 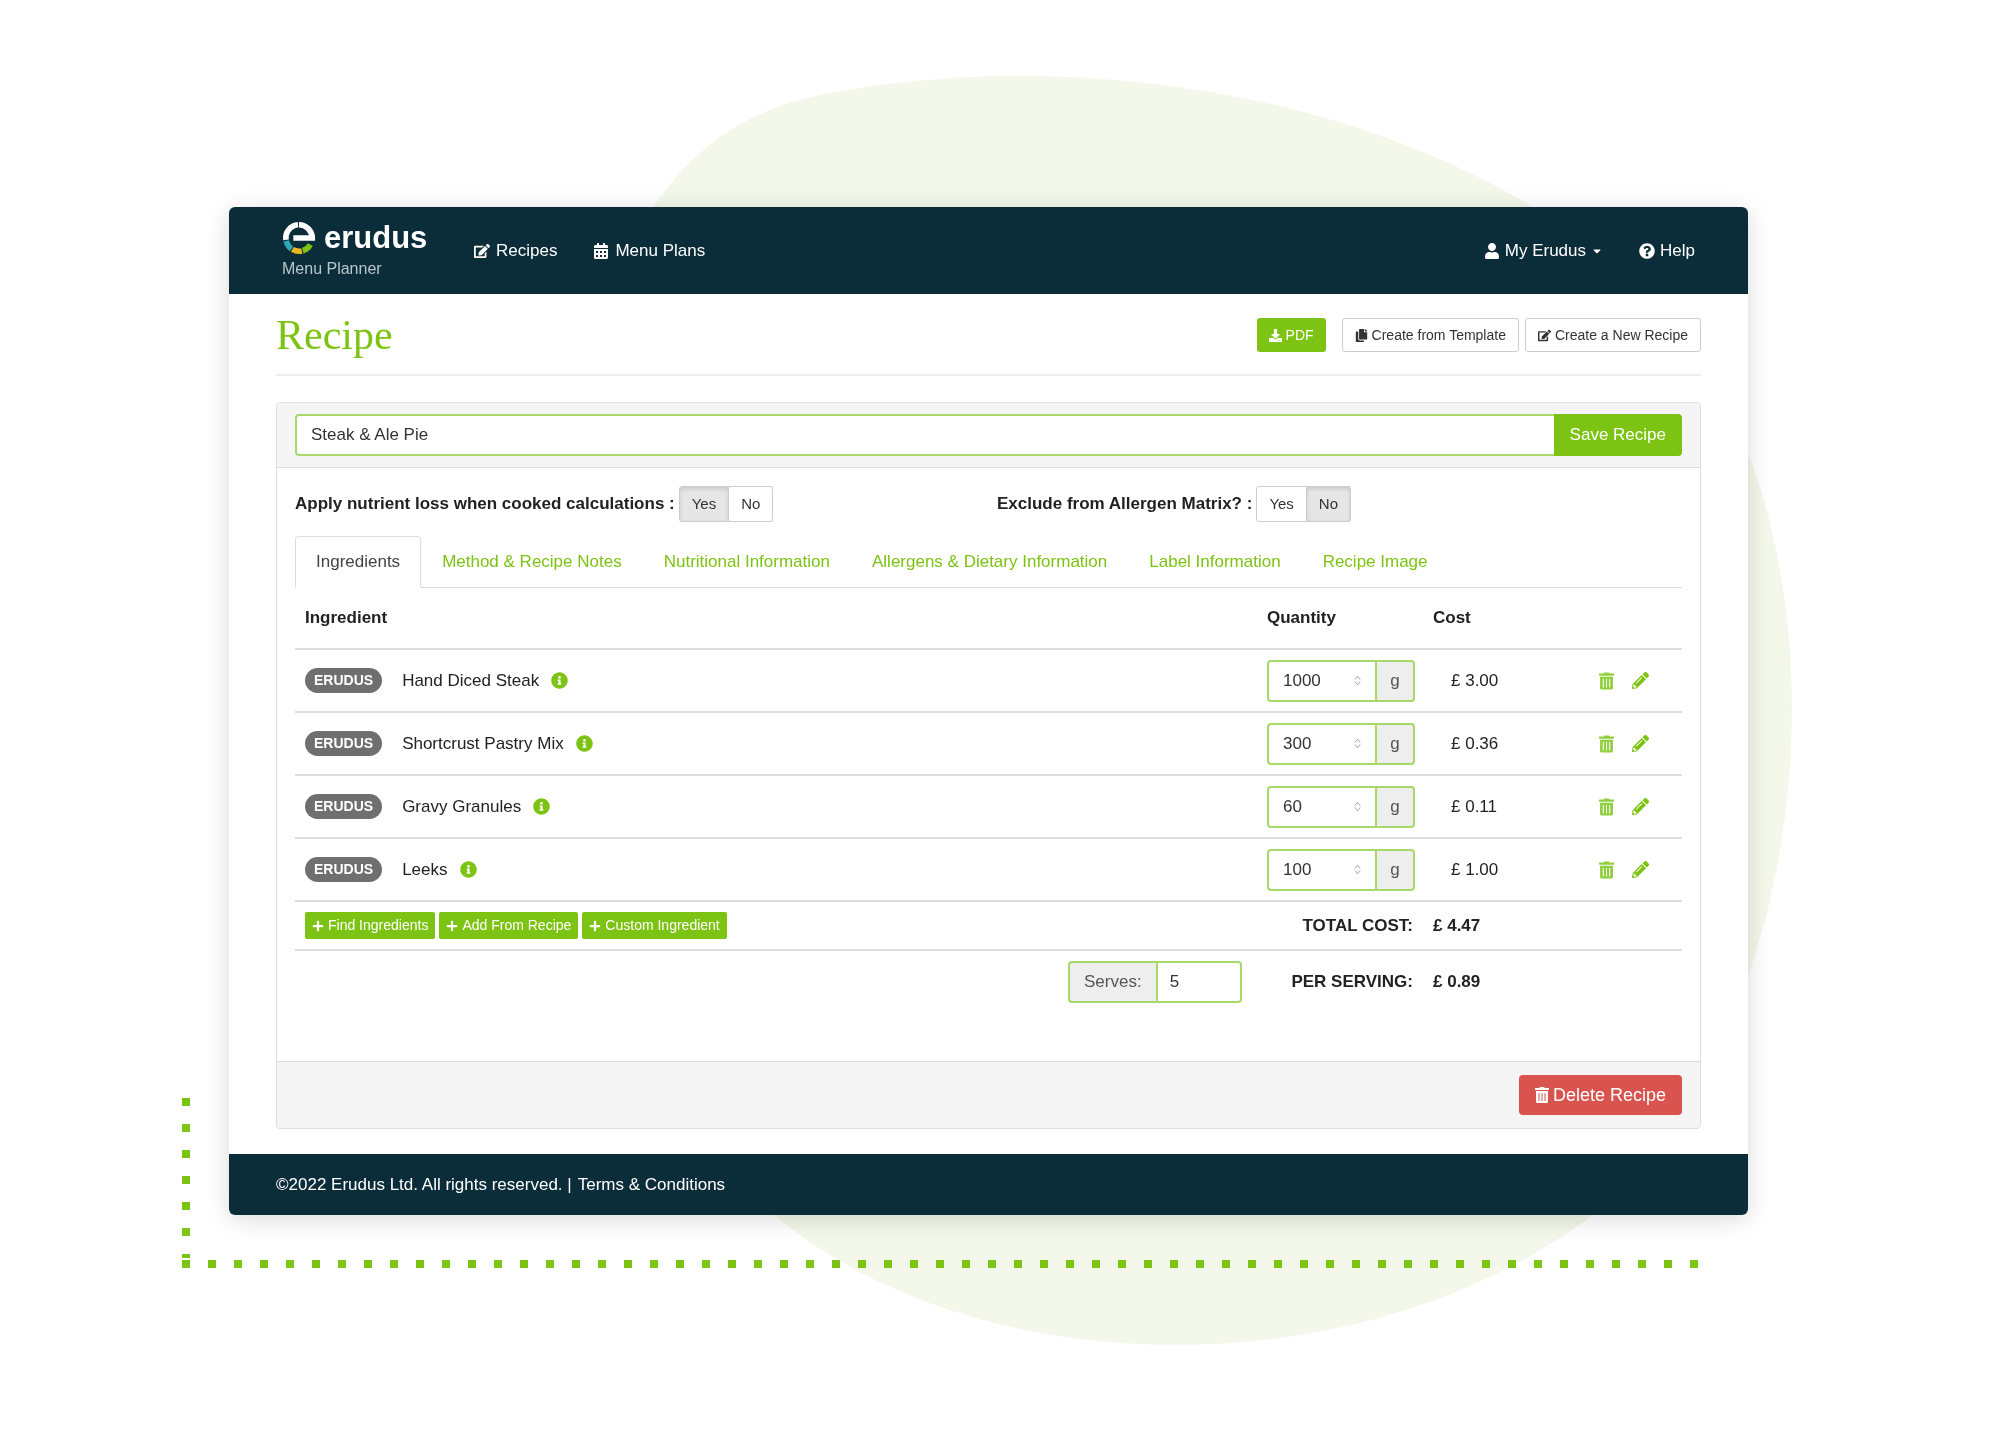 What do you see at coordinates (358, 562) in the screenshot?
I see `tab: Ingredients` at bounding box center [358, 562].